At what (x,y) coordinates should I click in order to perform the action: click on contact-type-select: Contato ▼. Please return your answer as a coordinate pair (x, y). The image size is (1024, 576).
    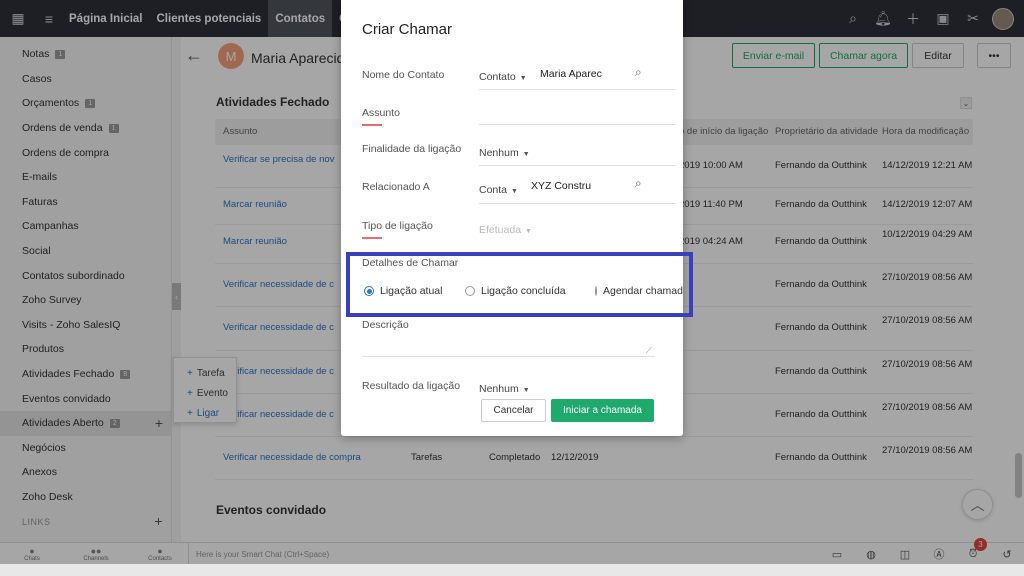
    Looking at the image, I should click on (503, 77).